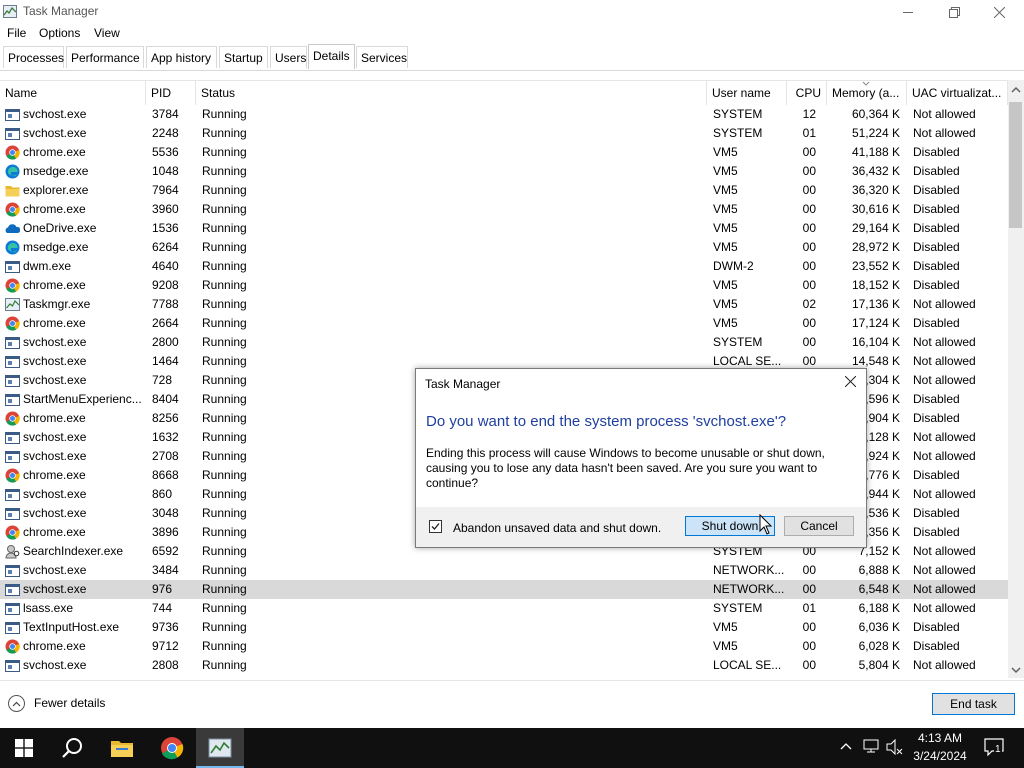  I want to click on scrollbar-thumb, so click(1015, 165).